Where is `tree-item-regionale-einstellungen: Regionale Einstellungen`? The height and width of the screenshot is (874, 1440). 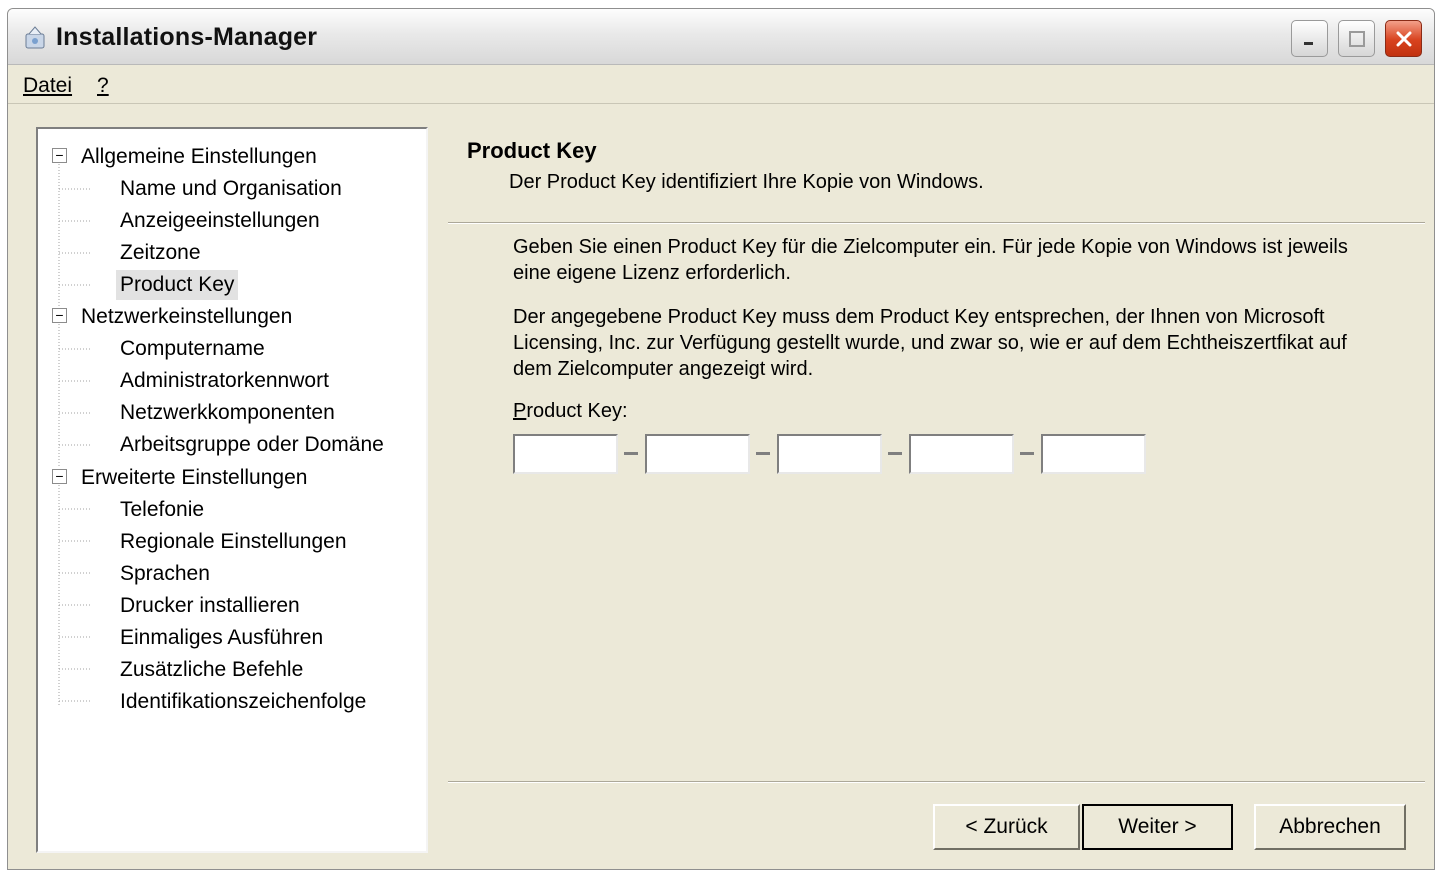
tree-item-regionale-einstellungen: Regionale Einstellungen is located at coordinates (233, 542).